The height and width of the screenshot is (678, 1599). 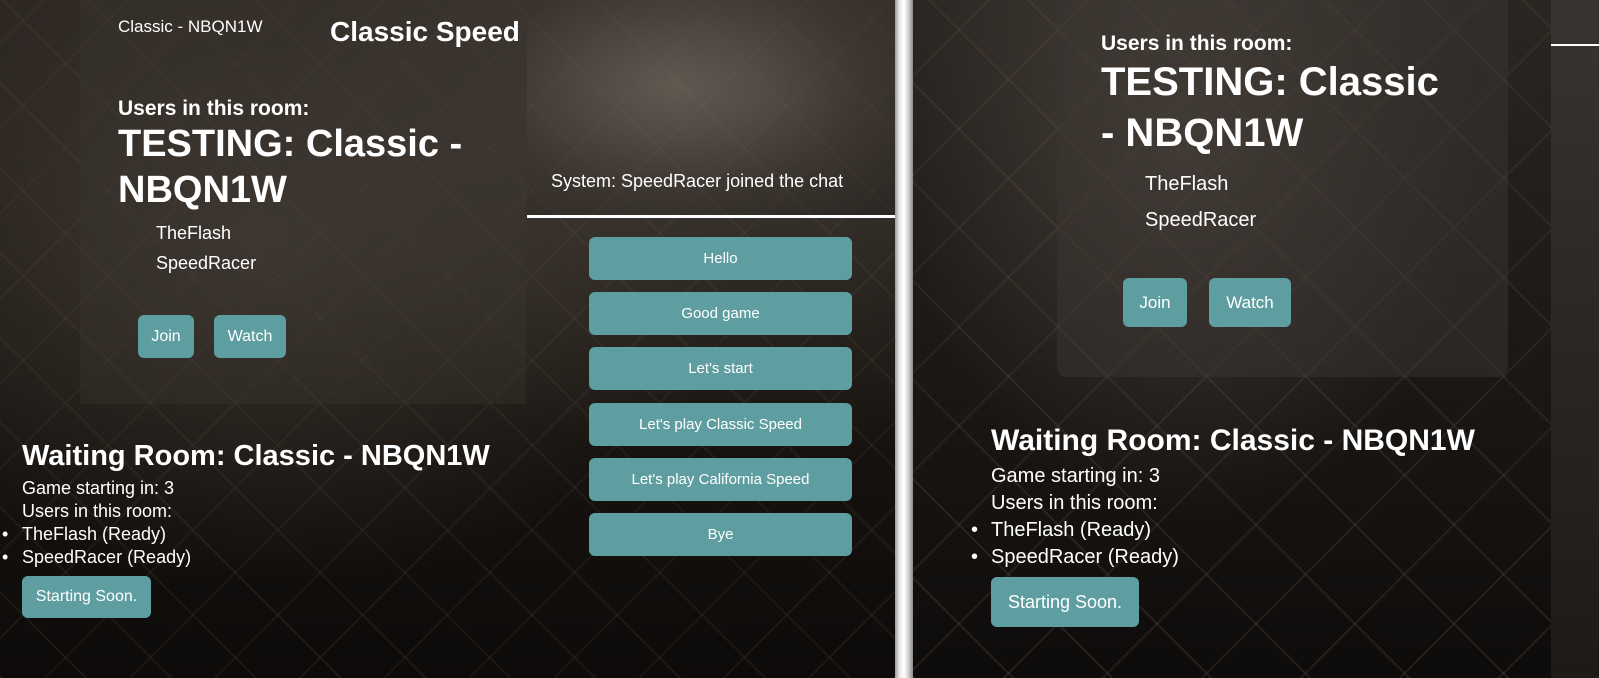 I want to click on side-panel, so click(x=1575, y=339).